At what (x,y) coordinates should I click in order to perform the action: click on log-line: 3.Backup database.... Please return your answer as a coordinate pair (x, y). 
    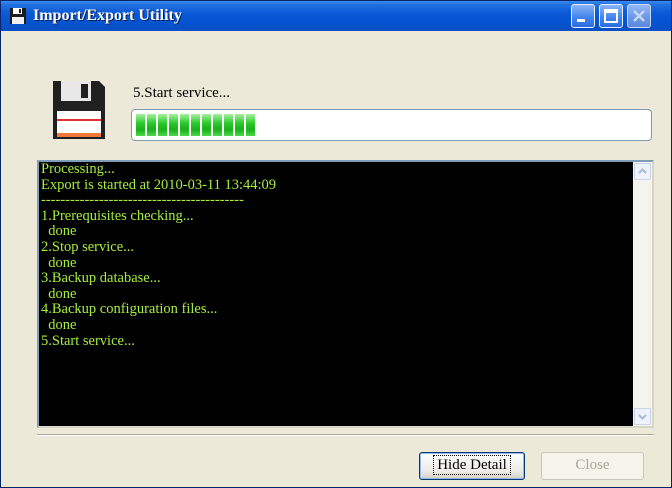
    Looking at the image, I should click on (101, 278).